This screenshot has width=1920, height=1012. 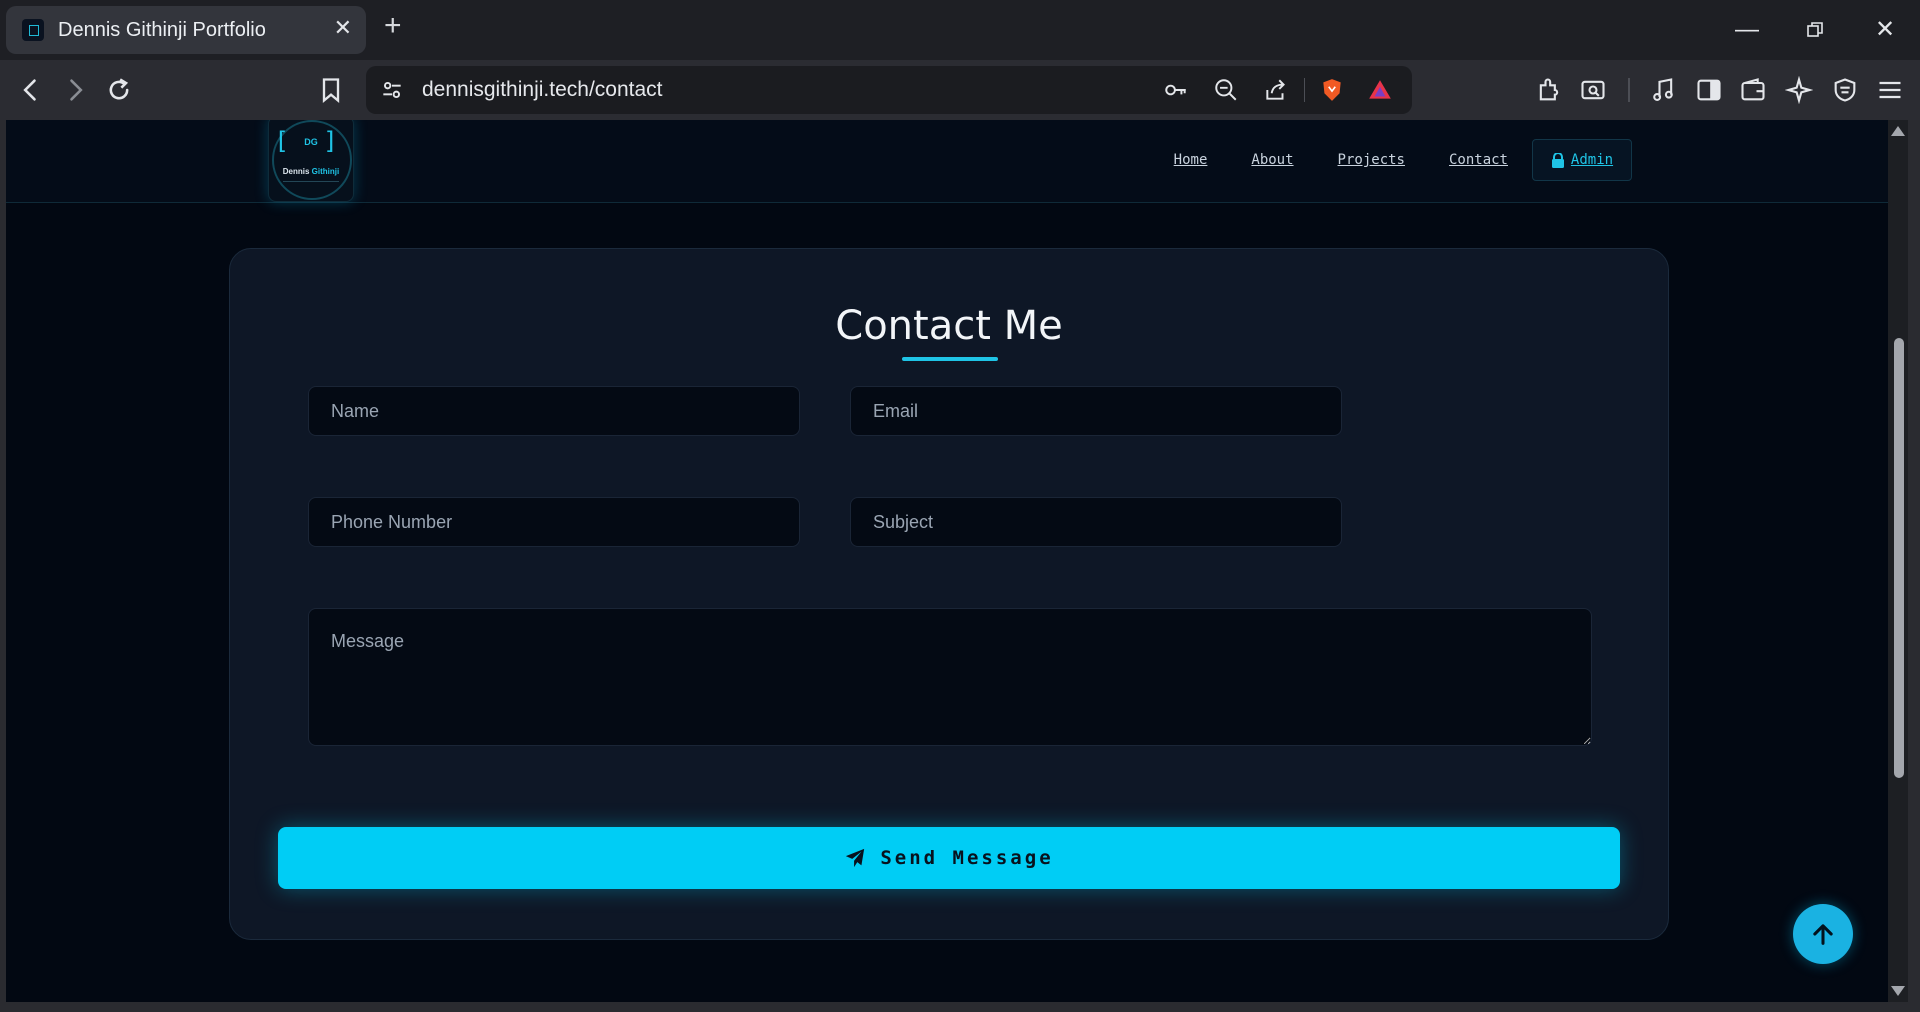 I want to click on nav-projects-link: Projects, so click(x=1371, y=160).